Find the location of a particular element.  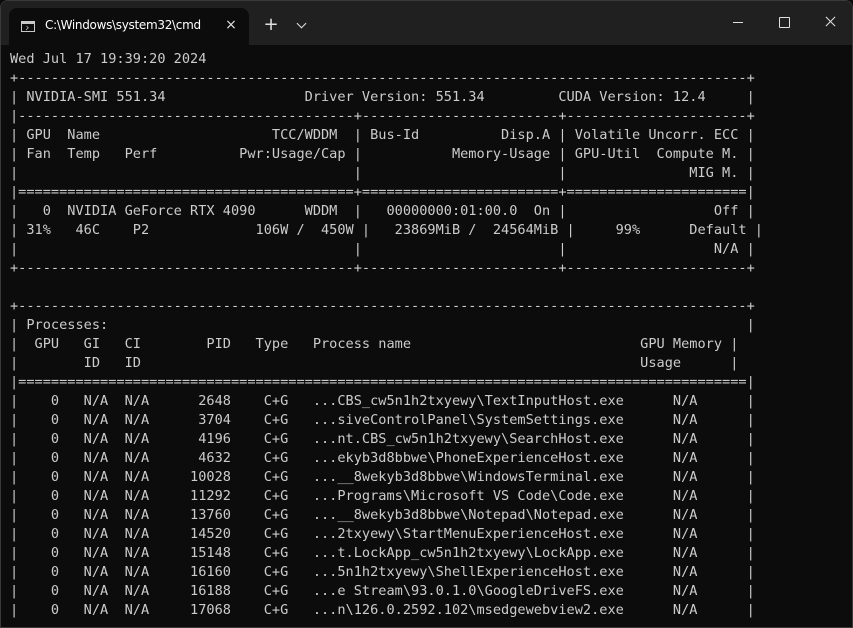

new-tab-button: + is located at coordinates (271, 25).